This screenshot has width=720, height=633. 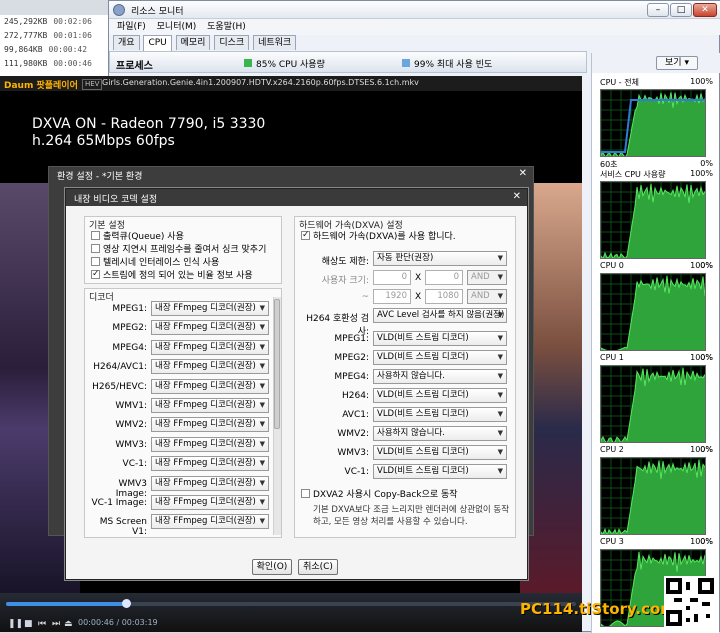 What do you see at coordinates (185, 250) in the screenshot?
I see `basic-setting-checkbox: 영상 지연시 프레임수를 줄여서 싱크 맞추기` at bounding box center [185, 250].